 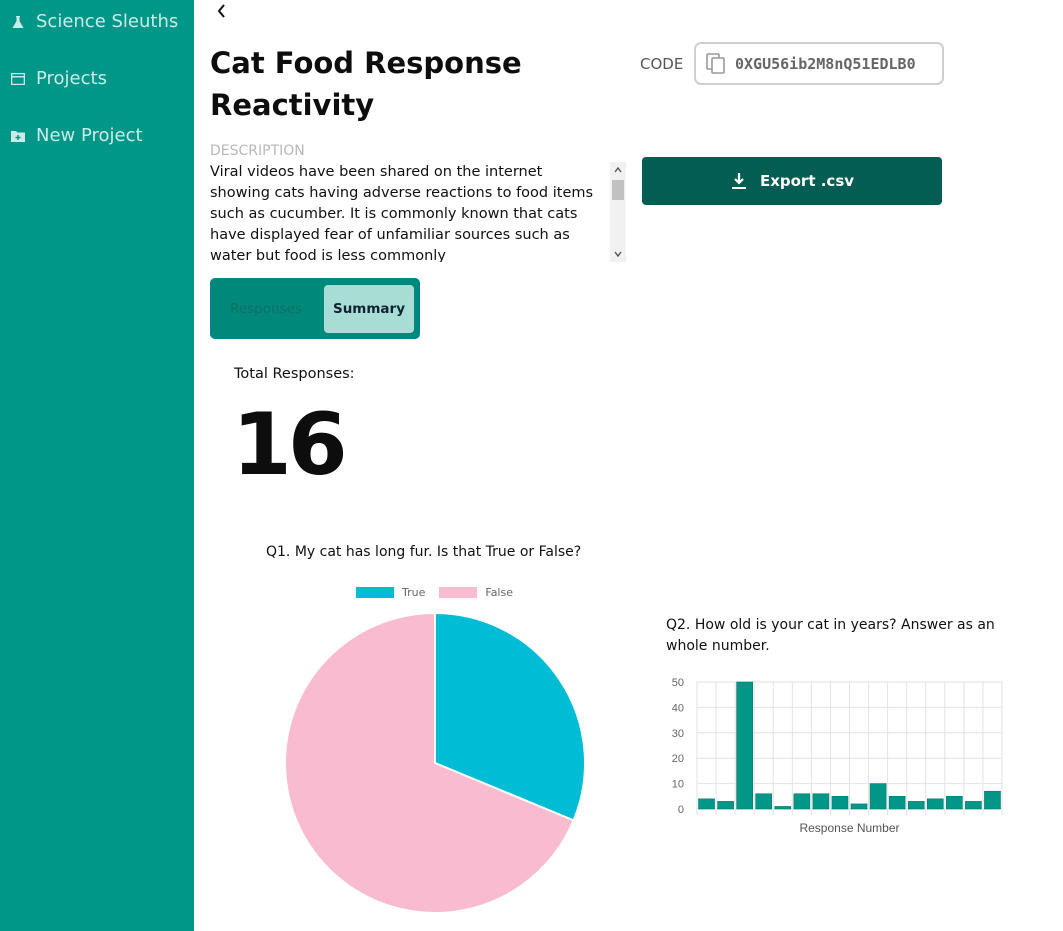 I want to click on back-chevron-icon, so click(x=222, y=11).